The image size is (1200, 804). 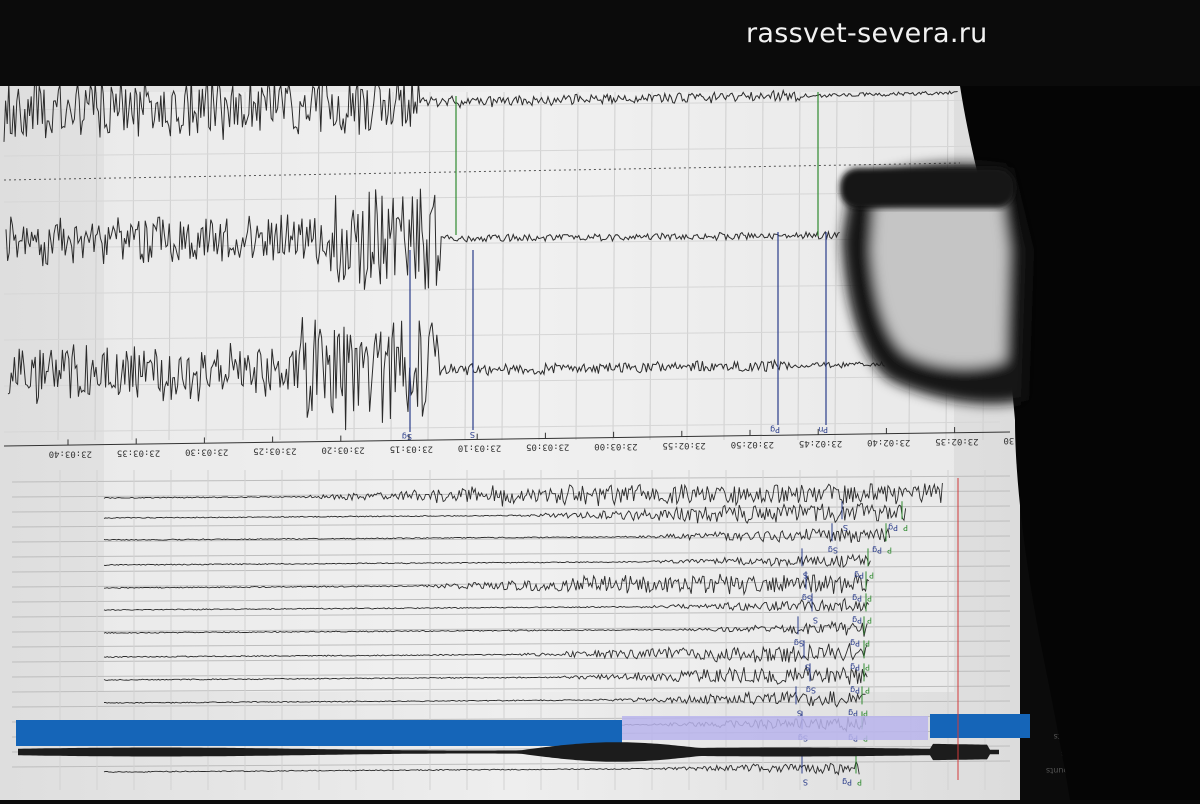 I want to click on phase-label: Pn, so click(x=823, y=429).